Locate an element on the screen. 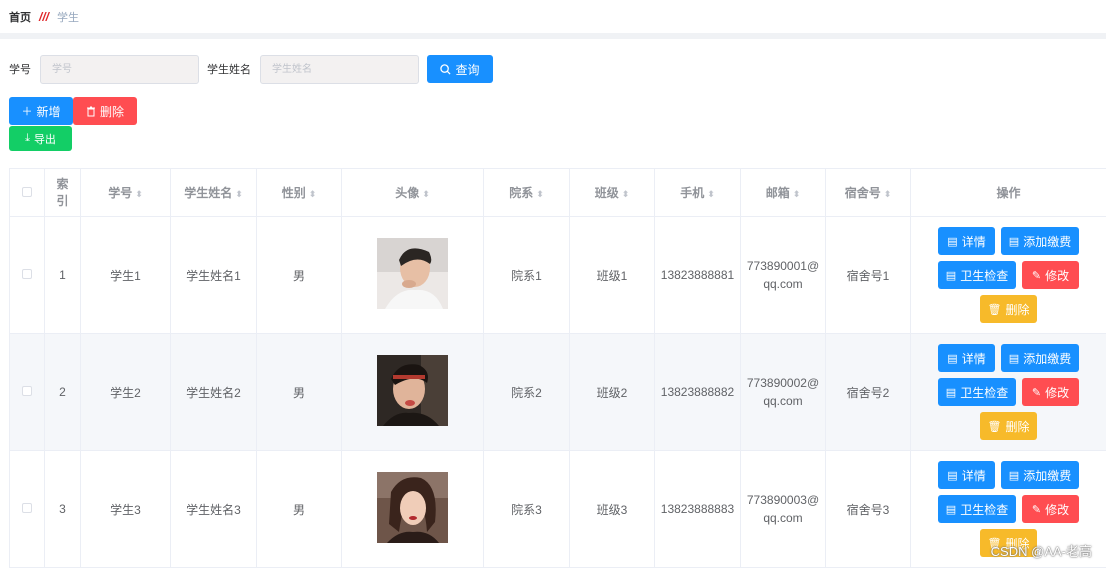 Image resolution: width=1106 pixels, height=569 pixels. header-dorm-label: 宿舍号 is located at coordinates (862, 193).